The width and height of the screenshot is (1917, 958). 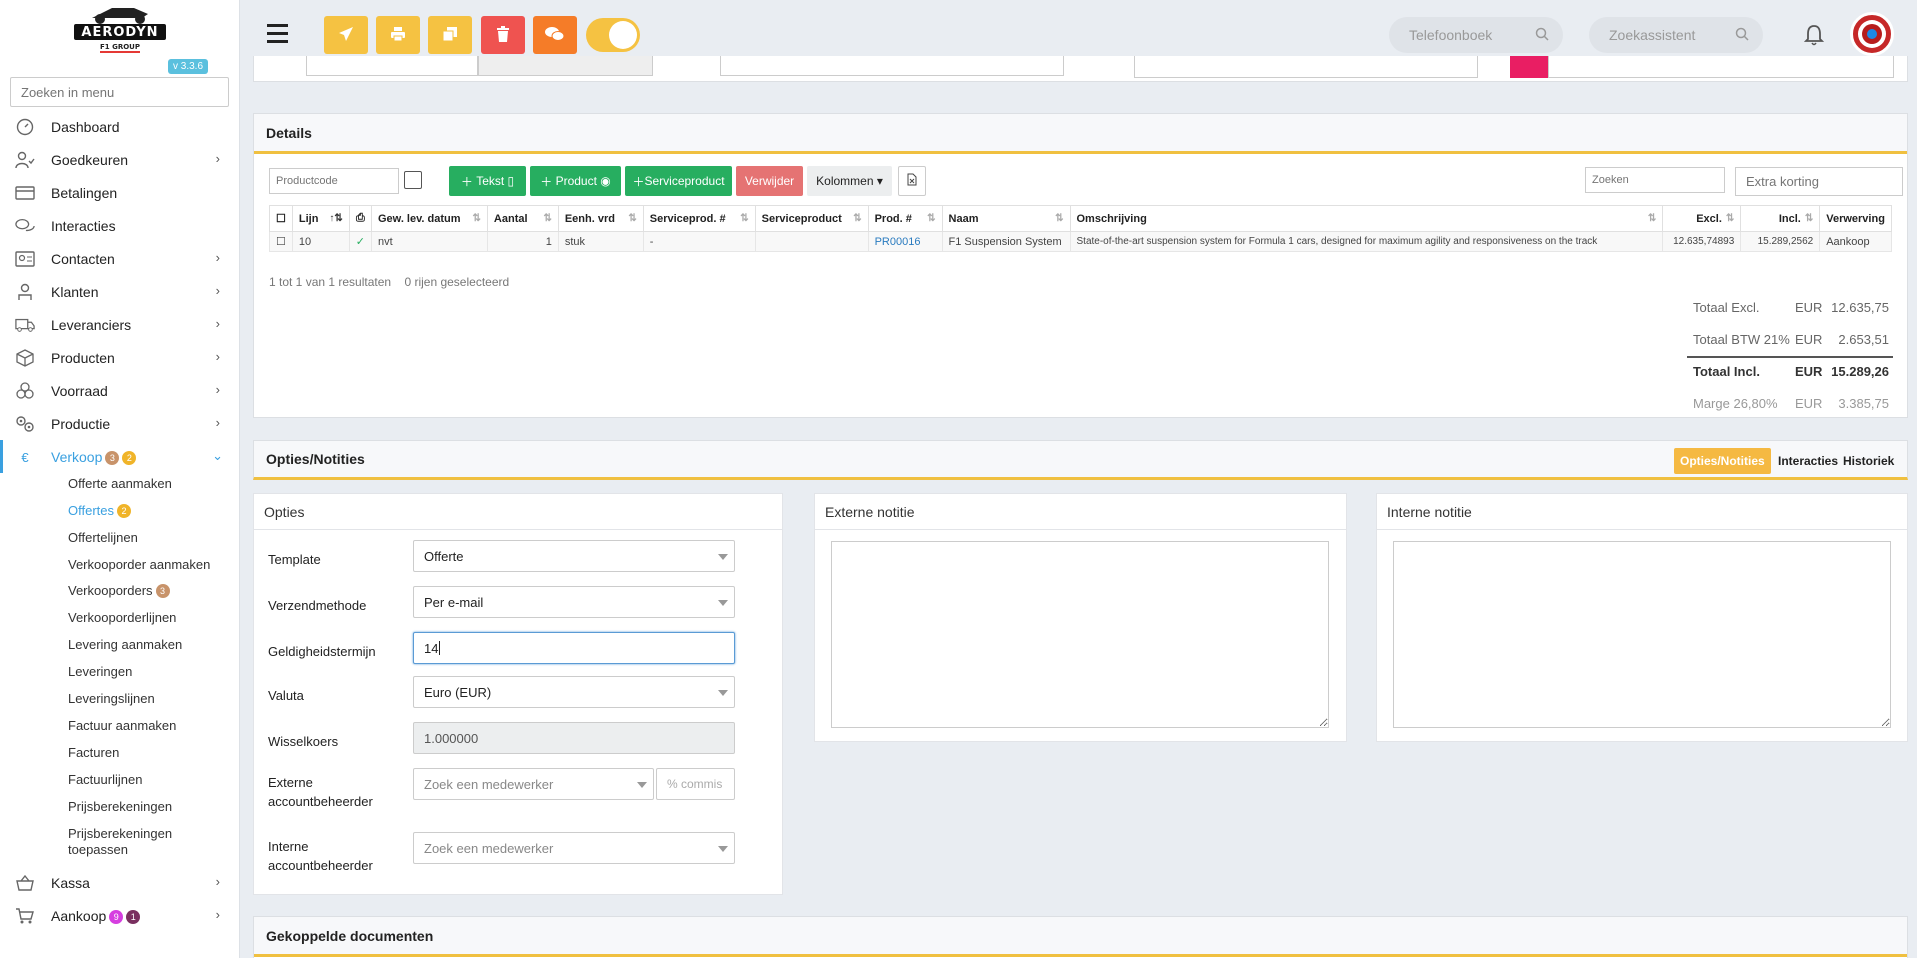 What do you see at coordinates (119, 192) in the screenshot?
I see `nav-betalingen: Betalingen` at bounding box center [119, 192].